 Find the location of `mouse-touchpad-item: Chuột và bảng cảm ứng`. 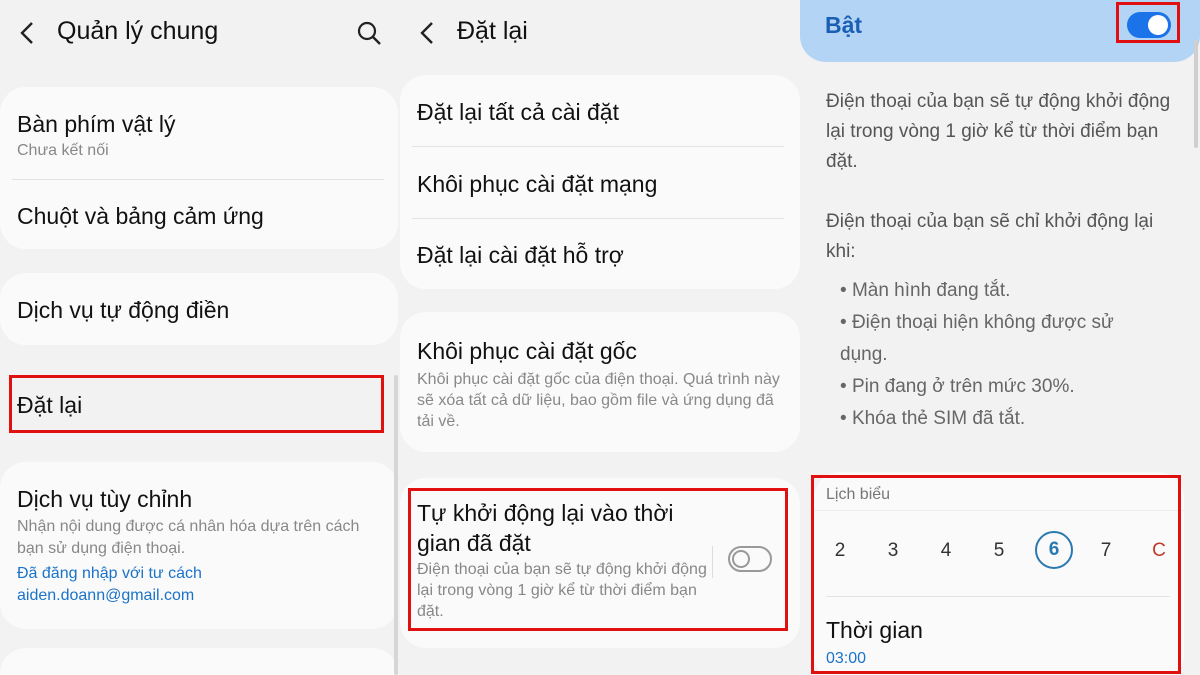

mouse-touchpad-item: Chuột và bảng cảm ứng is located at coordinates (199, 214).